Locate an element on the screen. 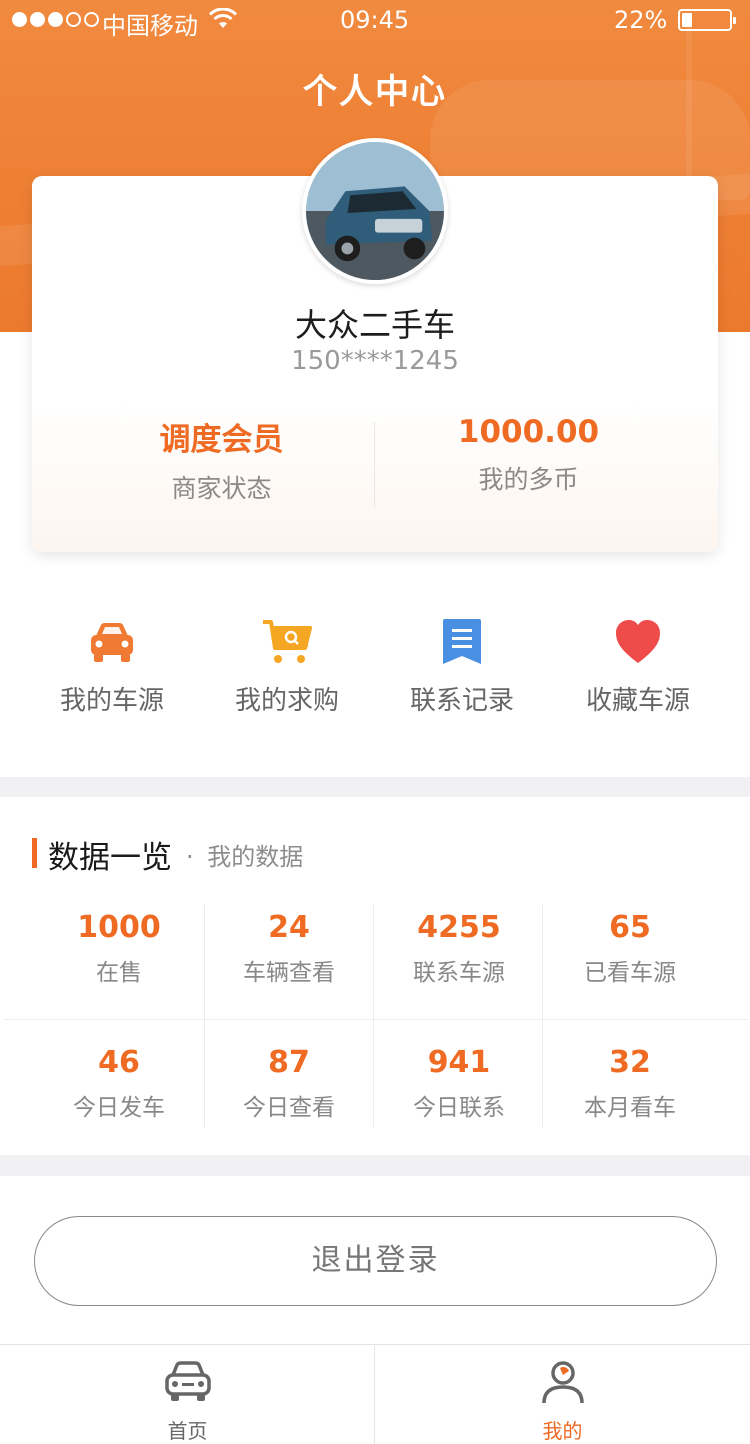 This screenshot has height=1444, width=750. data-cell-value: 46 is located at coordinates (119, 1062).